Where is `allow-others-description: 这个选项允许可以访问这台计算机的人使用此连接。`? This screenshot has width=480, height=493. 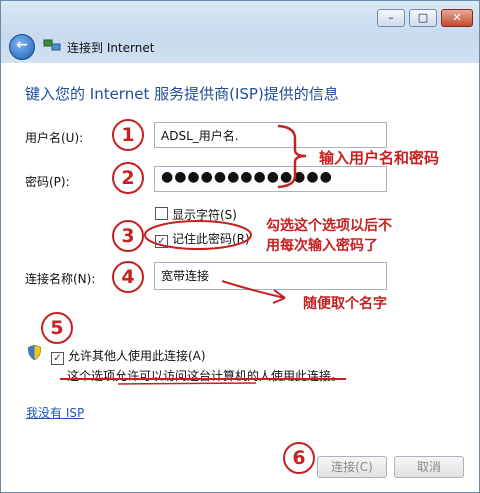 allow-others-description: 这个选项允许可以访问这台计算机的人使用此连接。 is located at coordinates (205, 376).